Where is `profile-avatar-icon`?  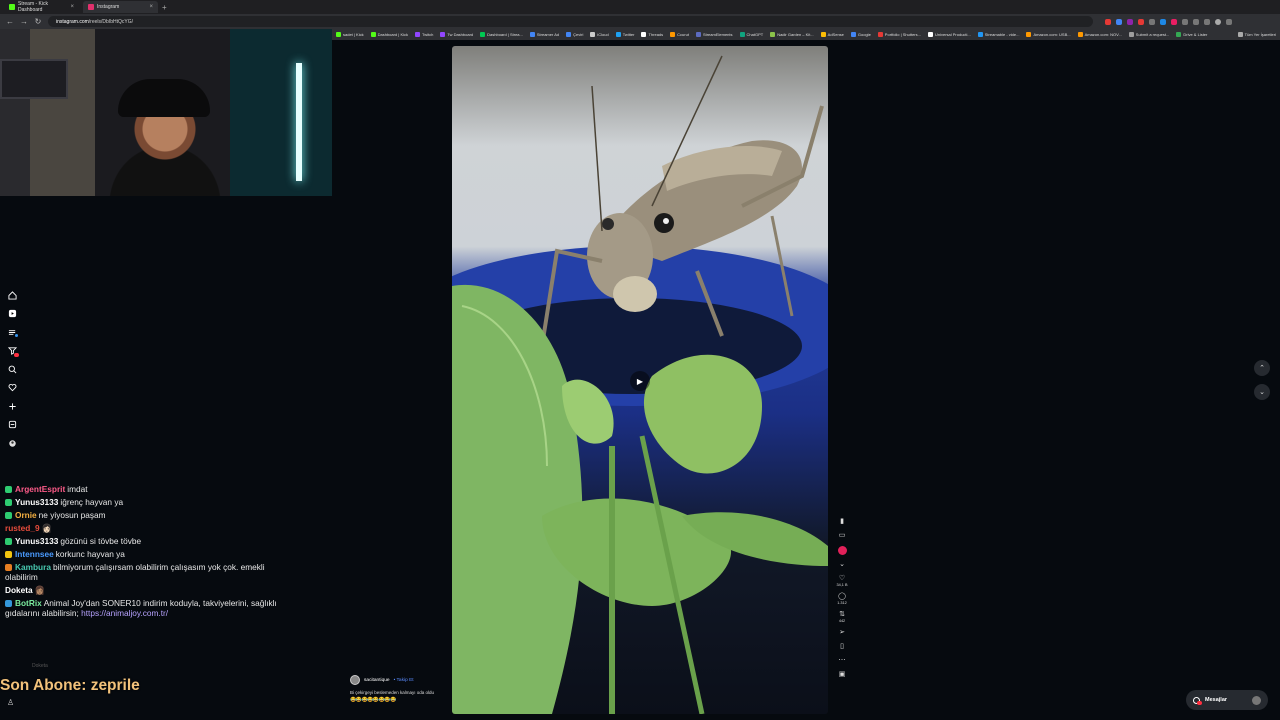 profile-avatar-icon is located at coordinates (1218, 21).